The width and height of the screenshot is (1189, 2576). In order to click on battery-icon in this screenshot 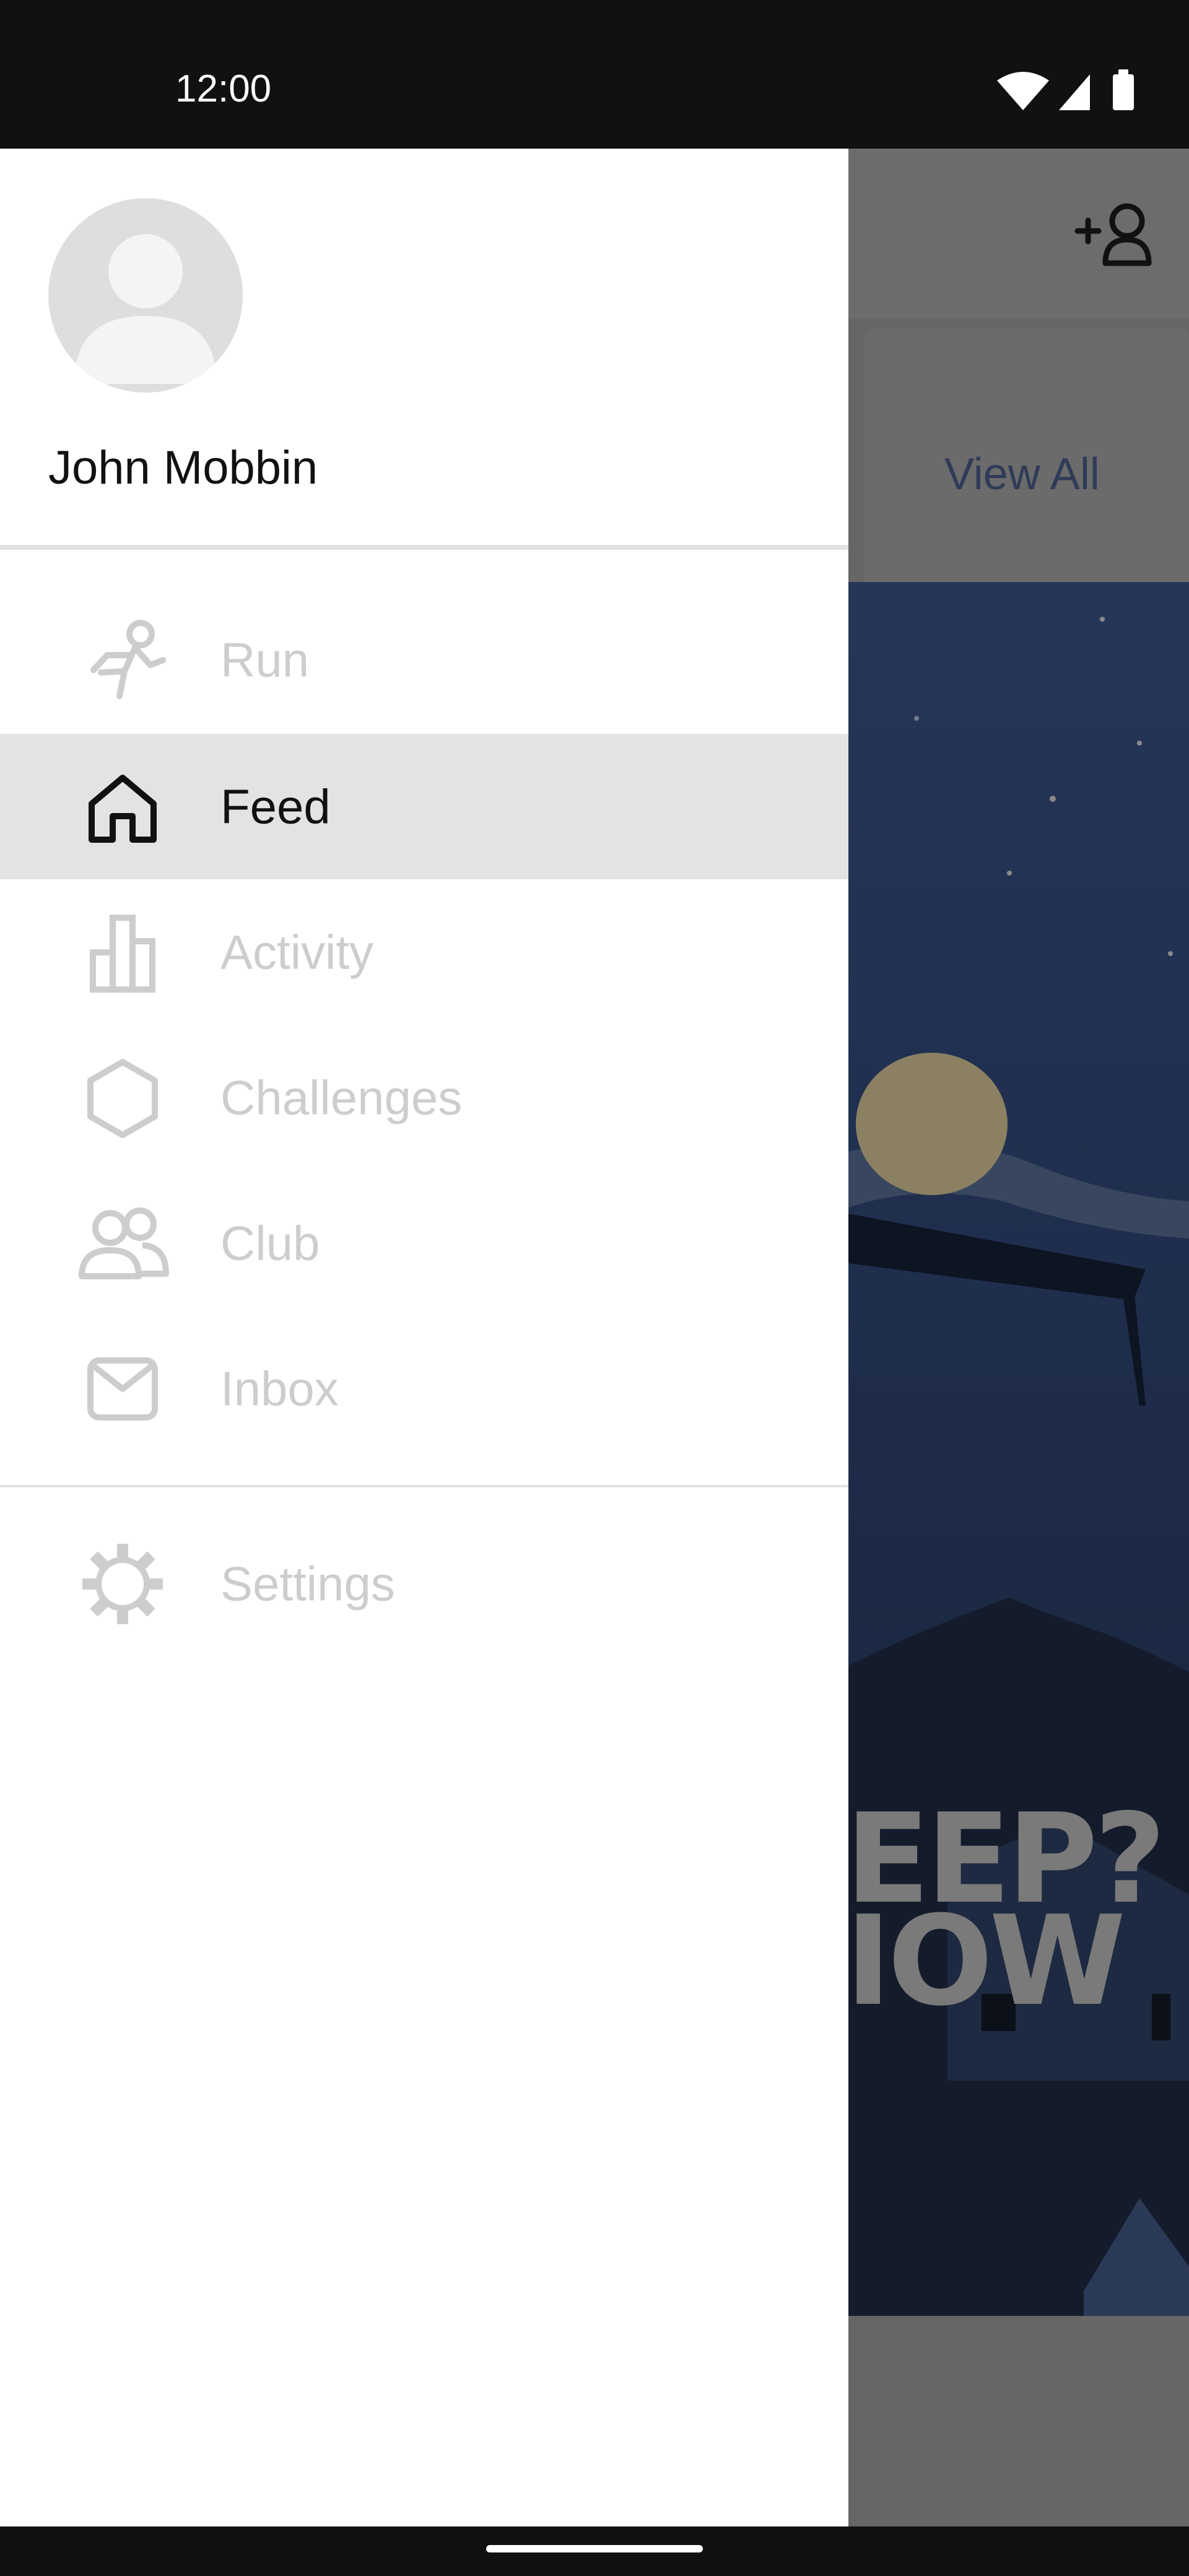, I will do `click(1123, 89)`.